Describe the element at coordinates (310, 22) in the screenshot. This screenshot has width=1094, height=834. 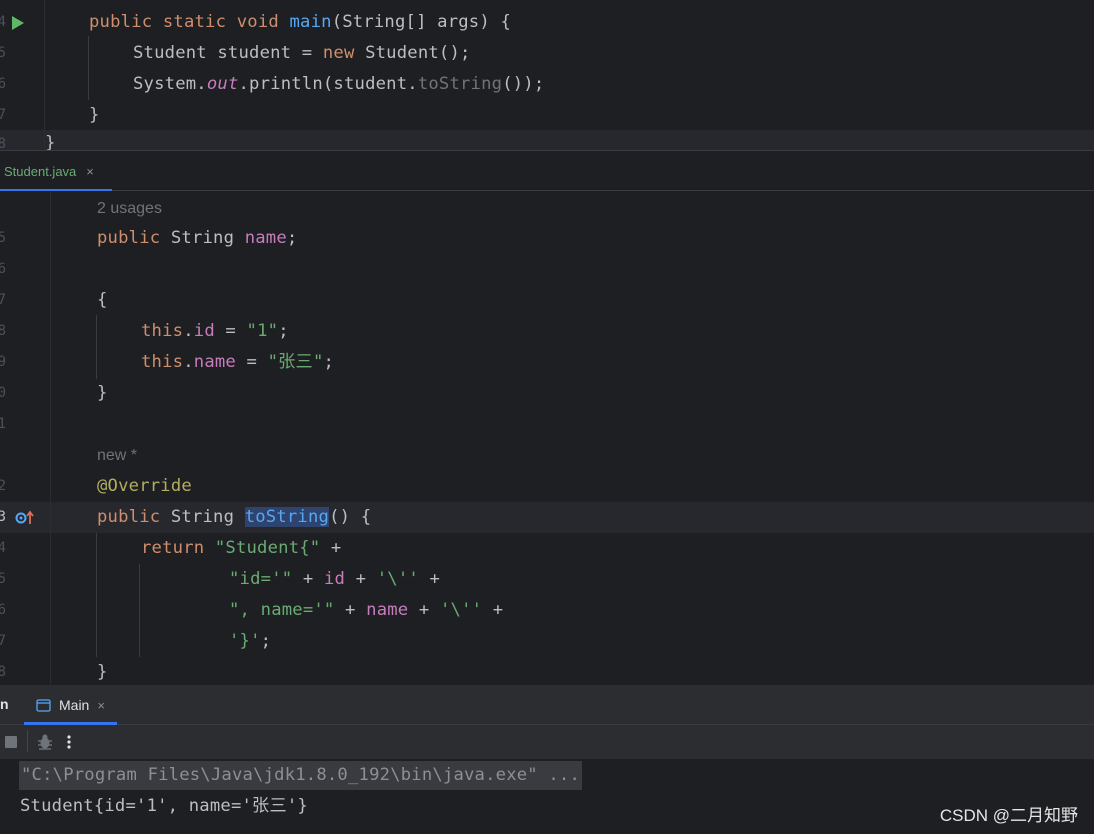
I see `method-name: main` at that location.